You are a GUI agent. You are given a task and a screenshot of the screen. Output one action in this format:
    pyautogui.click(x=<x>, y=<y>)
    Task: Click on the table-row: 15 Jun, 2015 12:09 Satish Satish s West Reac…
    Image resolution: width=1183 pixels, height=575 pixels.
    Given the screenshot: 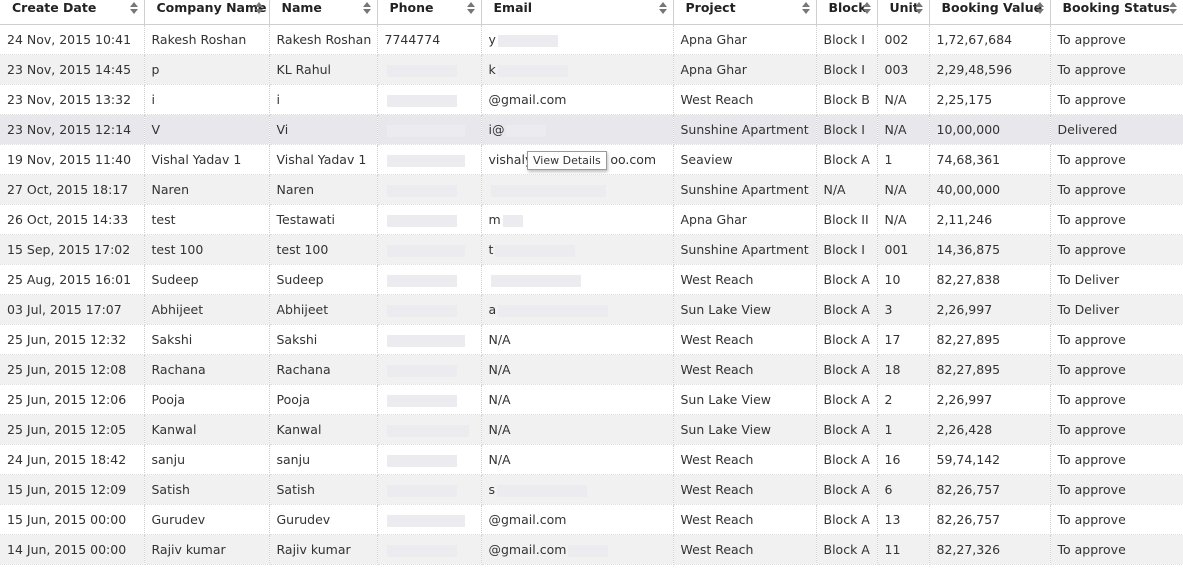 What is the action you would take?
    pyautogui.click(x=591, y=489)
    